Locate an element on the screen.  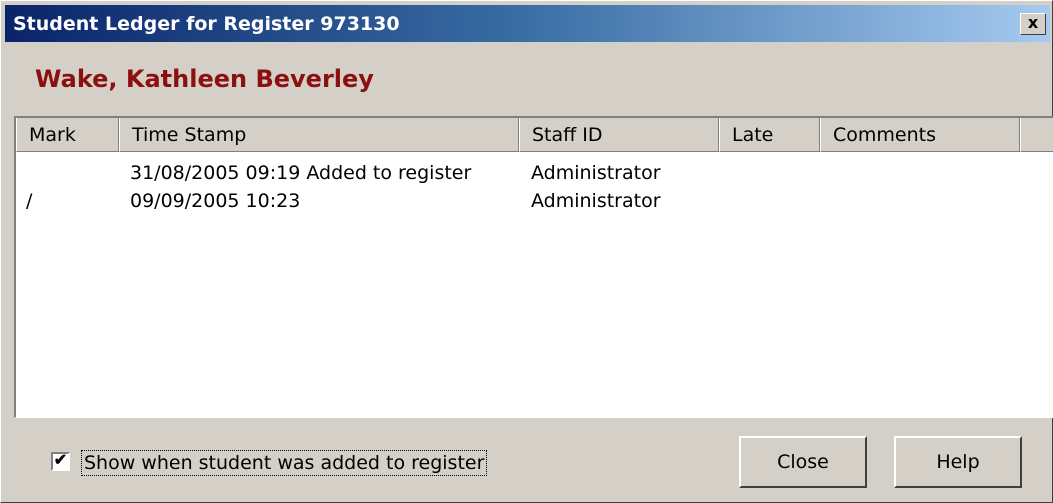
close-button: Close is located at coordinates (803, 462).